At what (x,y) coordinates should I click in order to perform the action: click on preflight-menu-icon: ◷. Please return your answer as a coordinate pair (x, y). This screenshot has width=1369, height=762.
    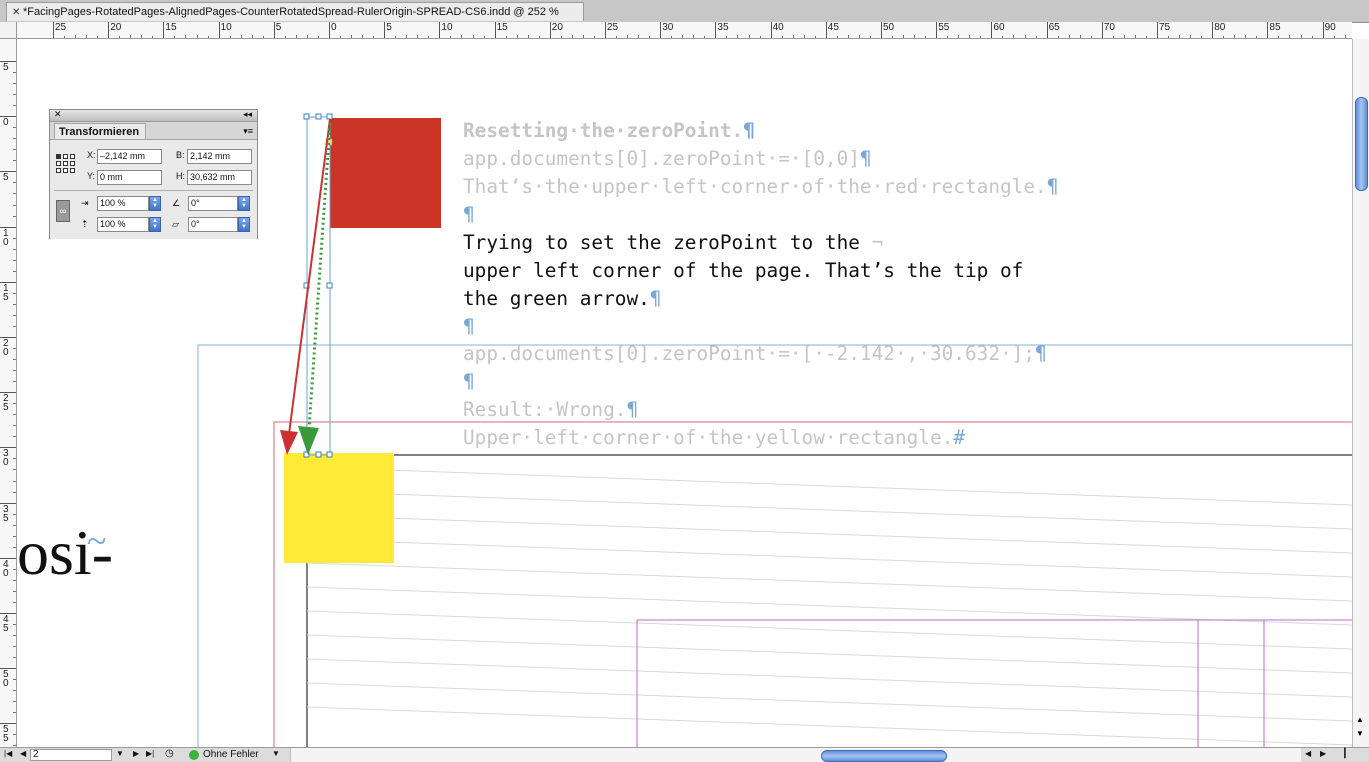
    Looking at the image, I should click on (169, 753).